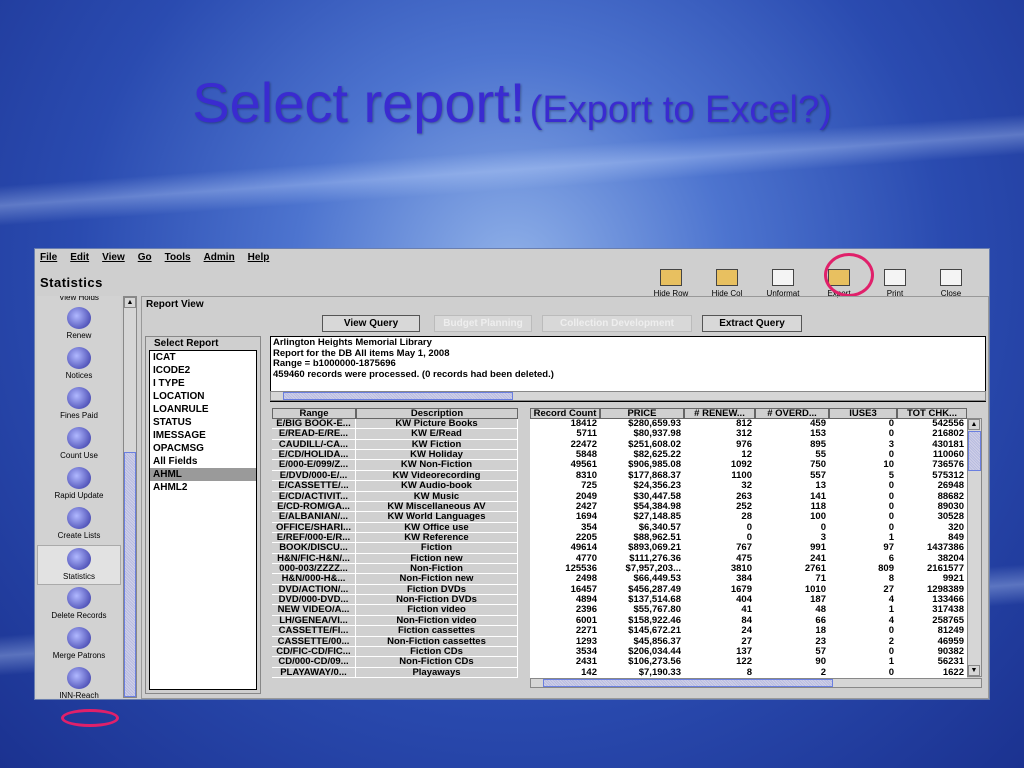  I want to click on sidebar-scrollbar: ▲, so click(130, 497).